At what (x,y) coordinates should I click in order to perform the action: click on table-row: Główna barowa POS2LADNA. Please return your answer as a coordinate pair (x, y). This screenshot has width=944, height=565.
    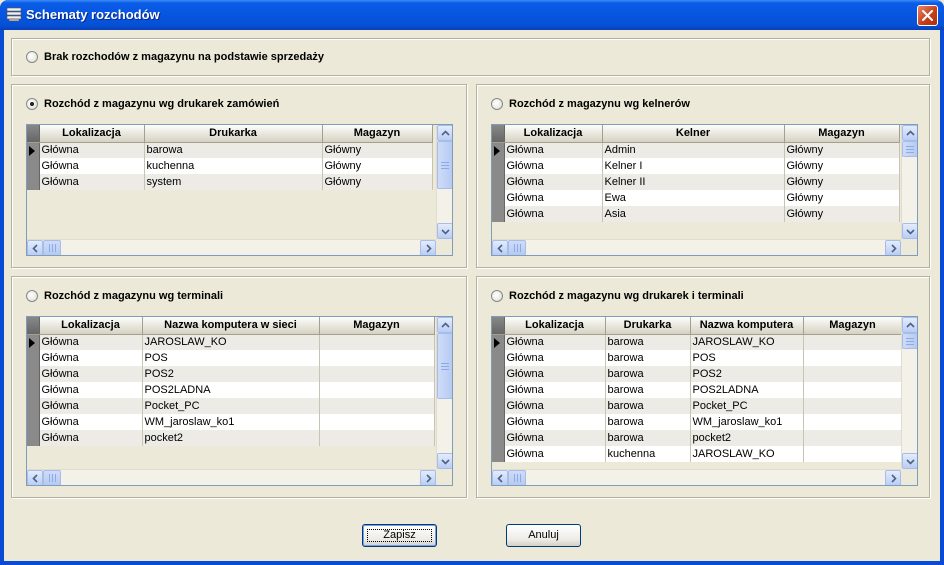
    Looking at the image, I should click on (697, 390).